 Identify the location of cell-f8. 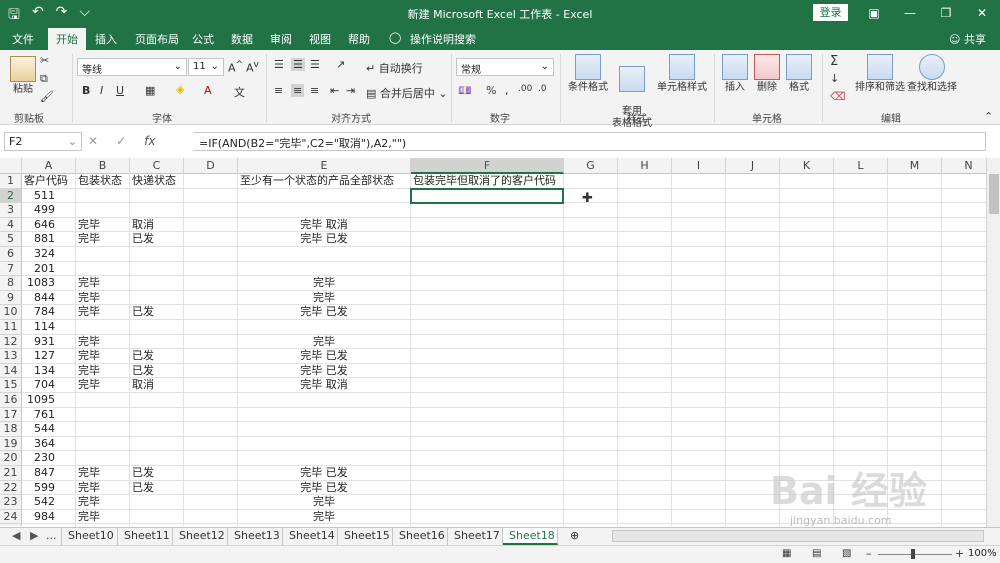
(487, 283).